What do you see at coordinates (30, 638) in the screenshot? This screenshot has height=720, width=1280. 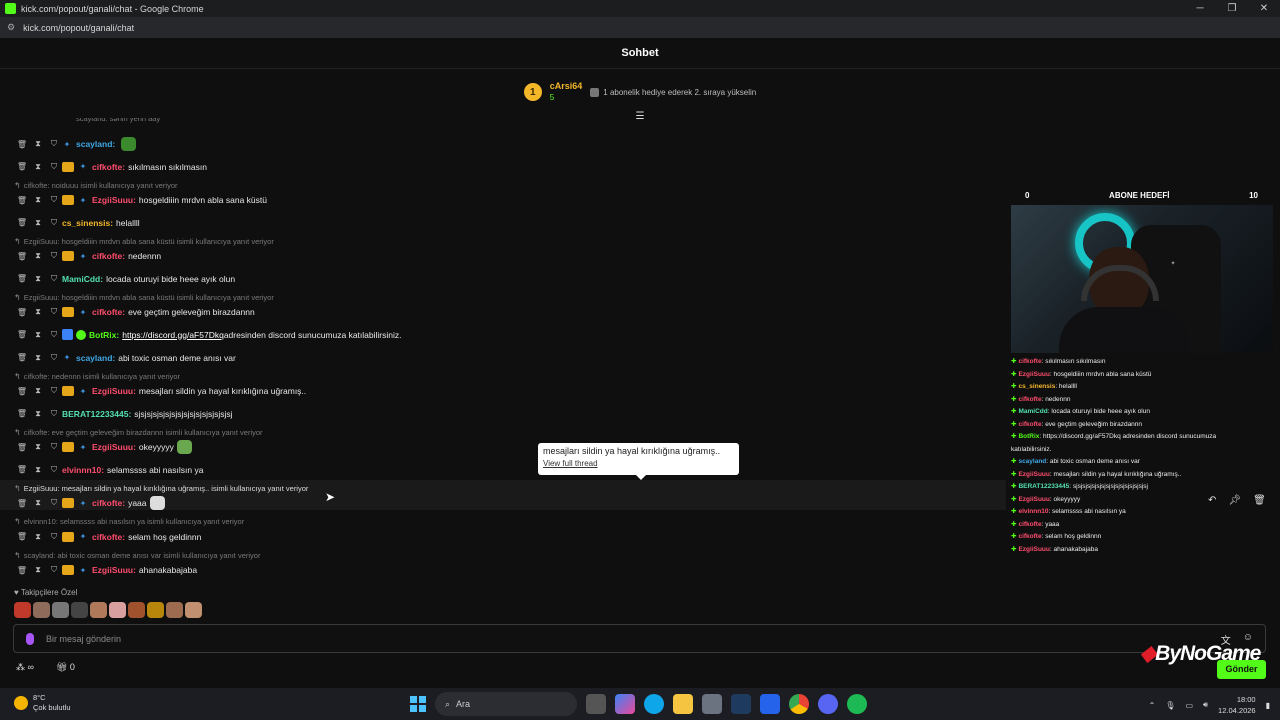 I see `mic-icon` at bounding box center [30, 638].